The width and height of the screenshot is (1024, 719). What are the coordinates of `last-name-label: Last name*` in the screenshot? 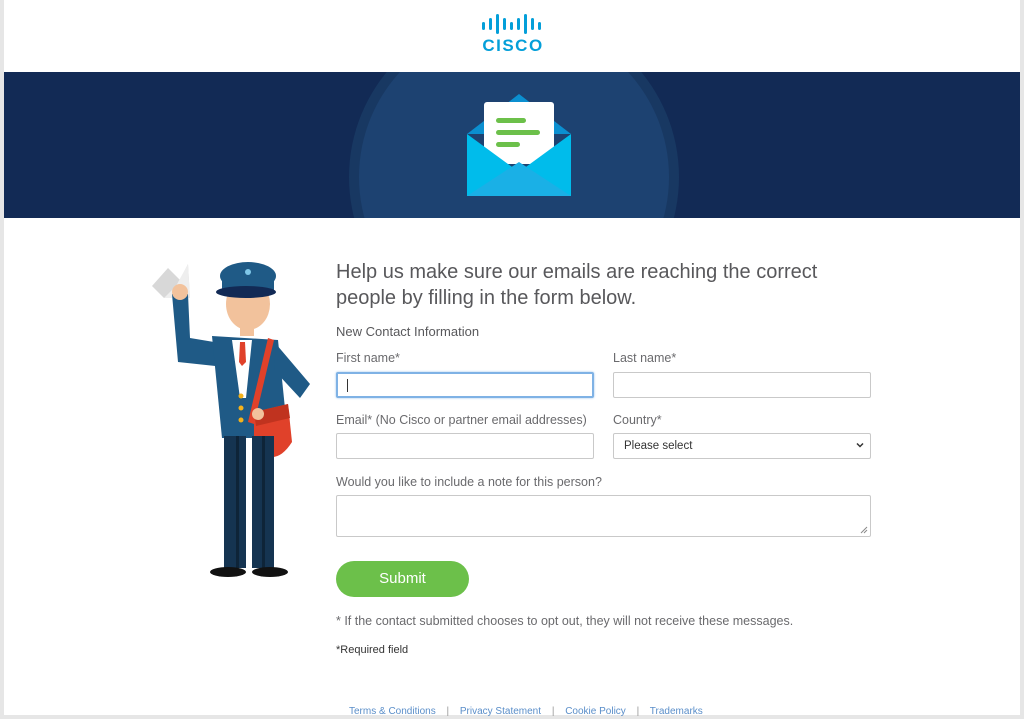 It's located at (645, 358).